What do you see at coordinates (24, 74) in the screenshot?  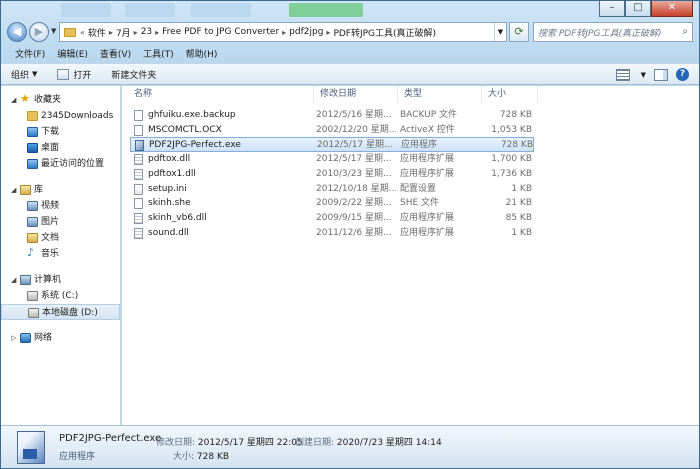 I see `organize-button: 组织 ▼` at bounding box center [24, 74].